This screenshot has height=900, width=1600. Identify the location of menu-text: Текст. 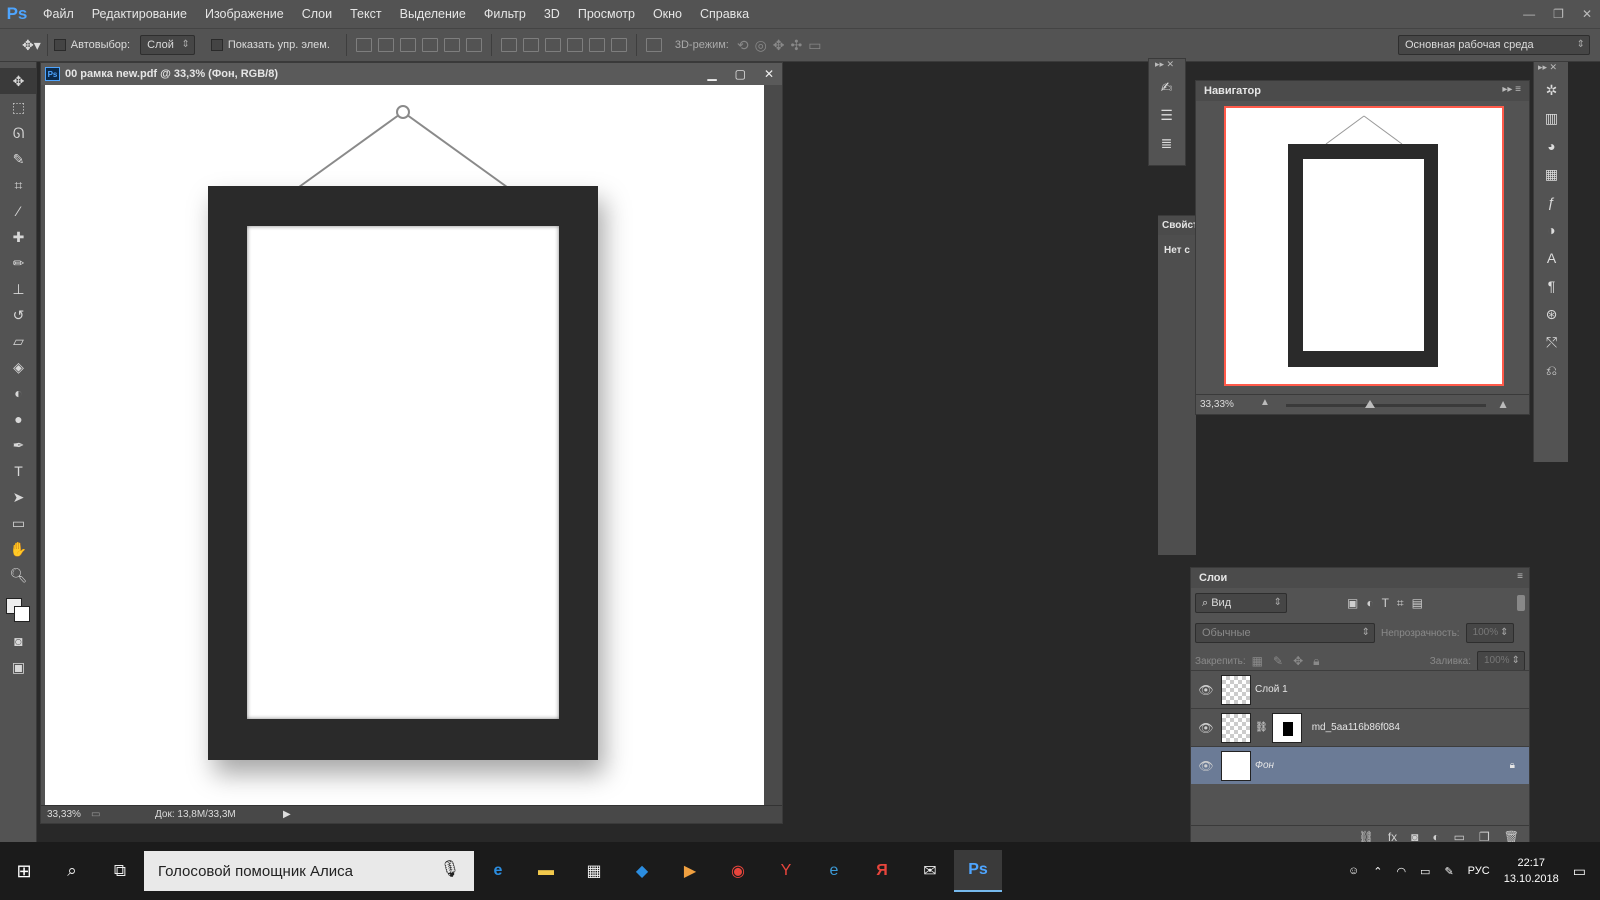
(365, 14).